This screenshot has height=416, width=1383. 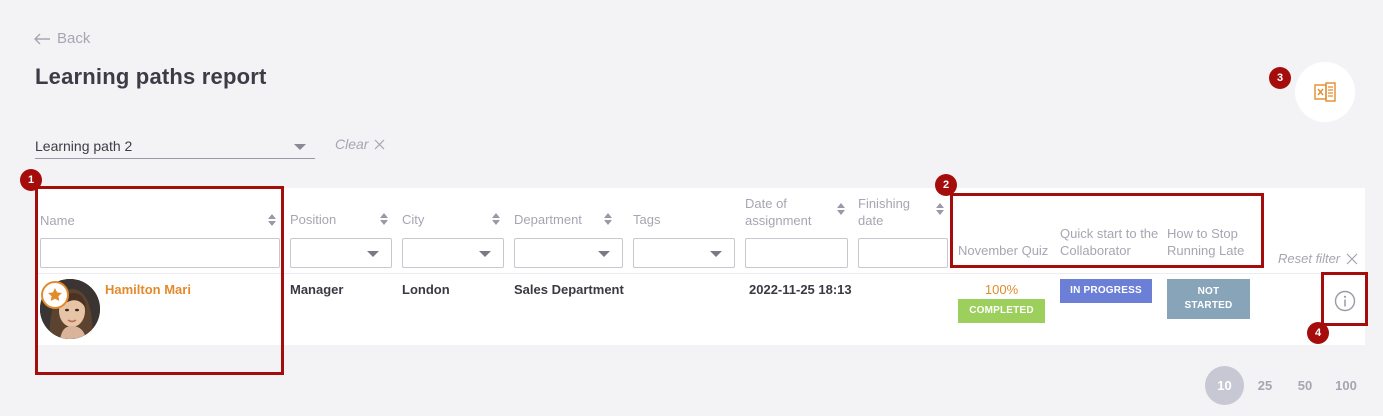 I want to click on annotation-badge-3: 3, so click(x=1280, y=78).